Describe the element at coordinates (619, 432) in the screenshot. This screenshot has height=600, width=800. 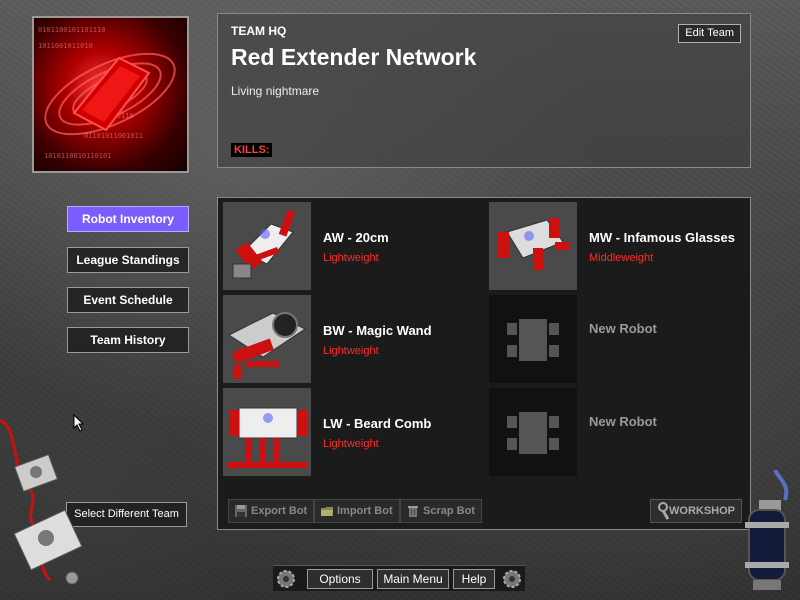
I see `robot-slot-new-robot-2: New Robot` at that location.